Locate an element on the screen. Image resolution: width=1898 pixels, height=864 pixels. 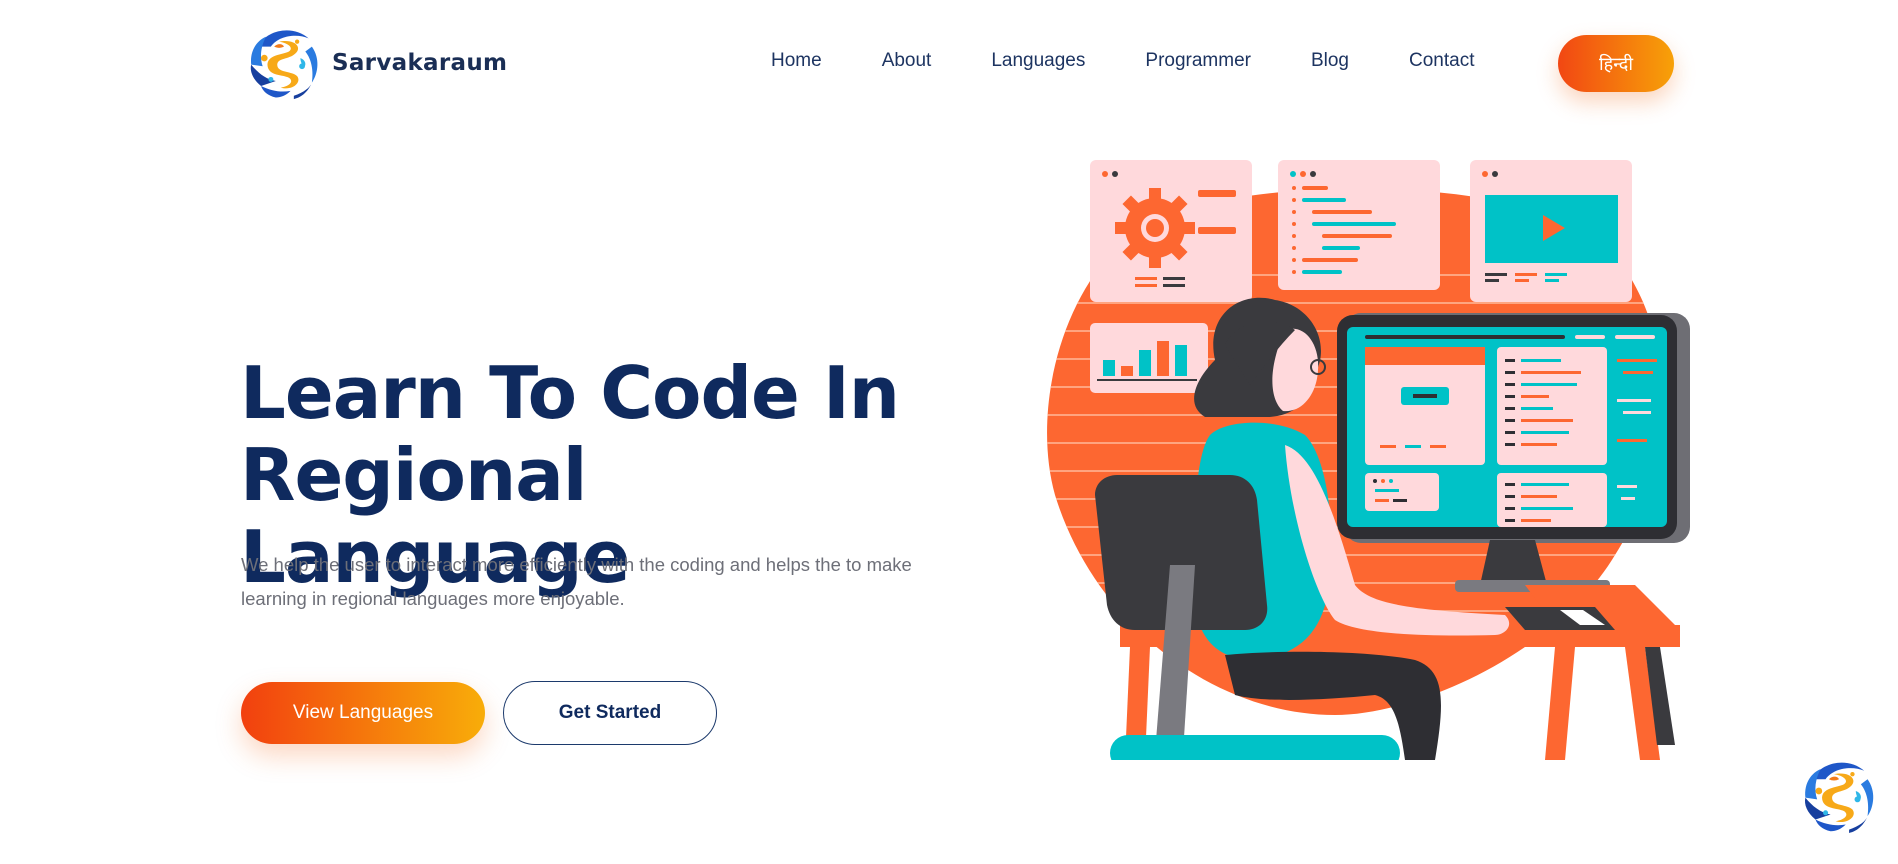
brand-name: Sarvakaraum is located at coordinates (420, 63).